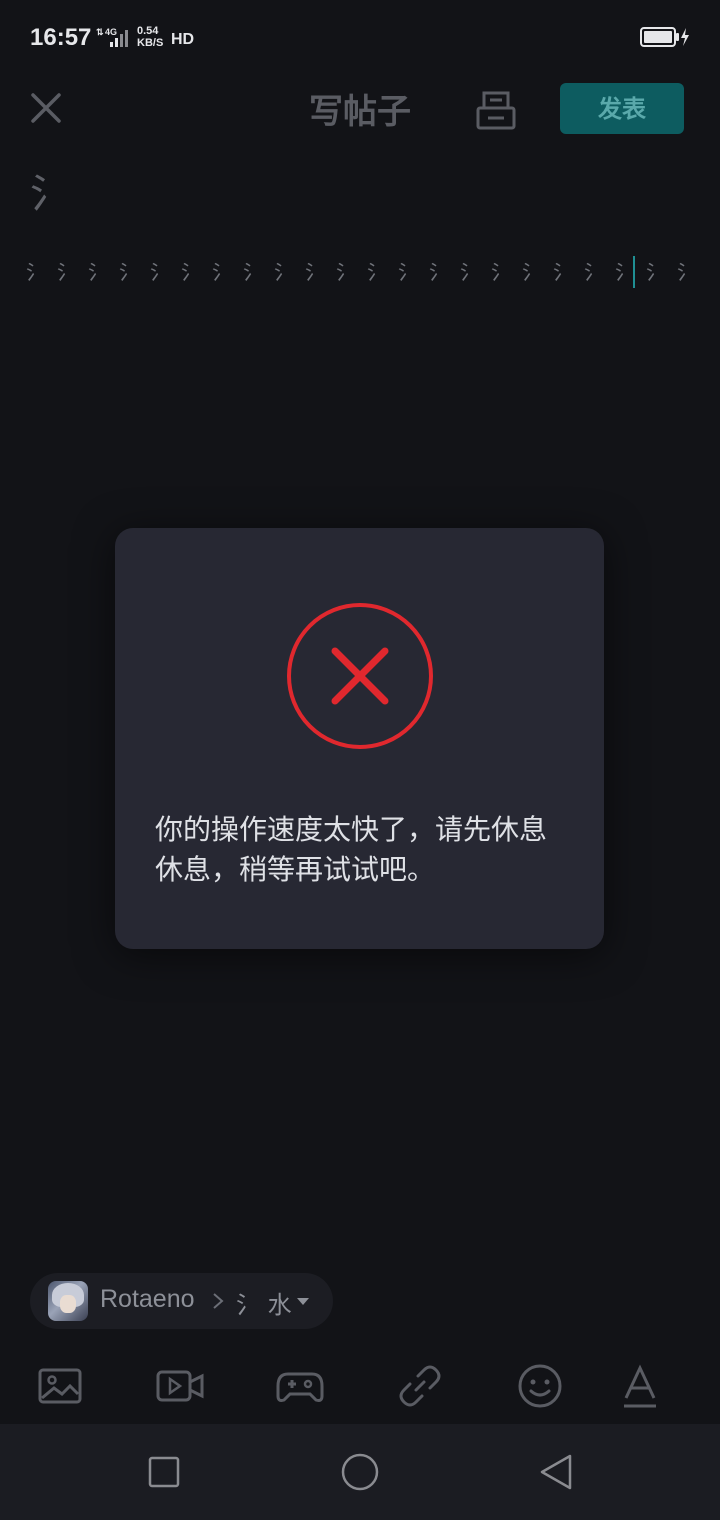 The image size is (720, 1520). I want to click on home-icon, so click(360, 1472).